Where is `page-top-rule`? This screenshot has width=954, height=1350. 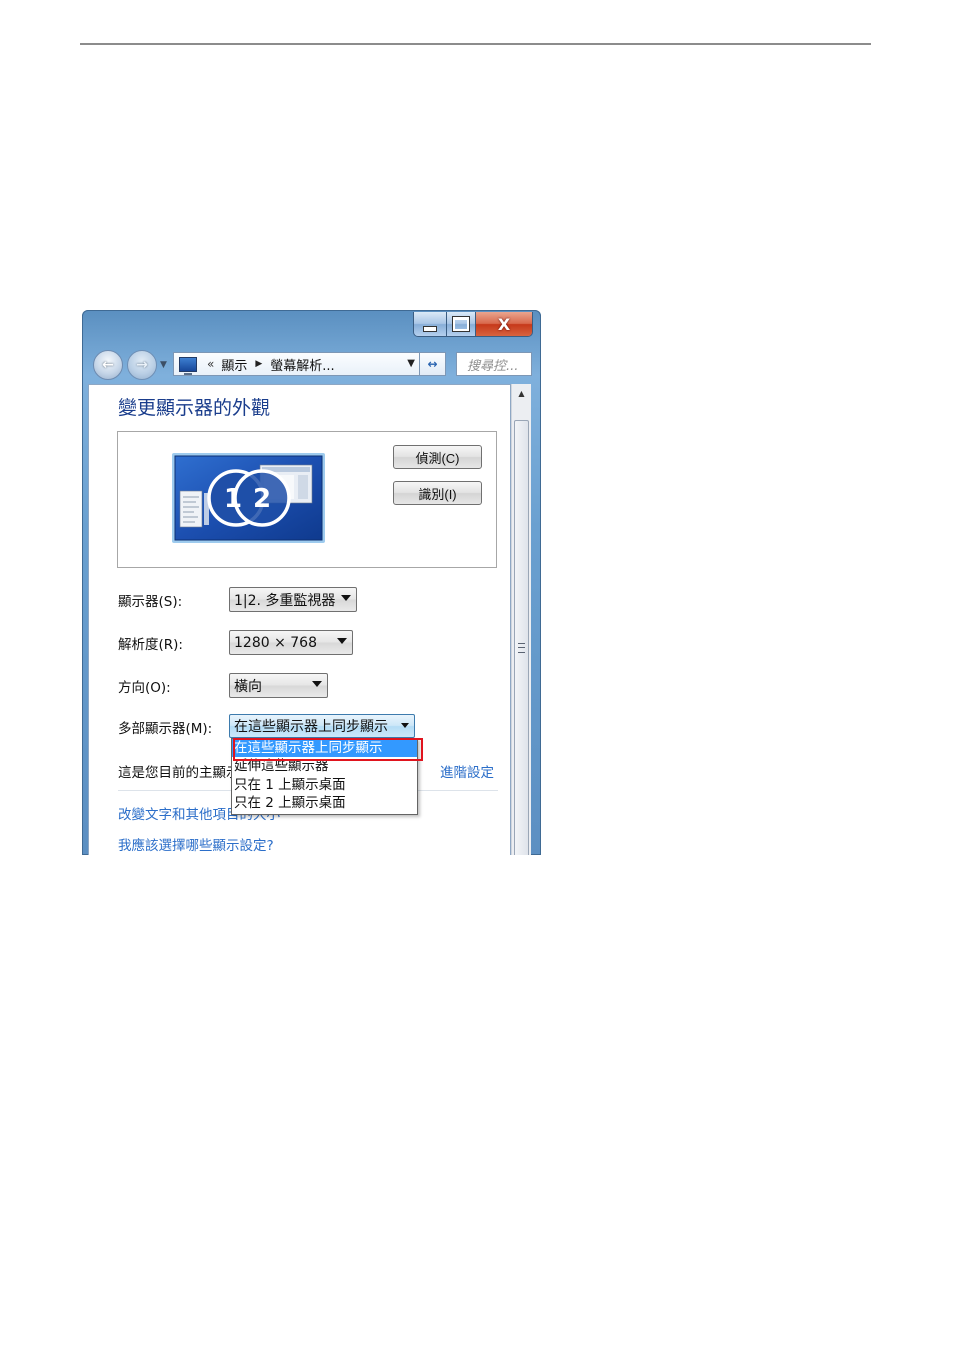
page-top-rule is located at coordinates (475, 44).